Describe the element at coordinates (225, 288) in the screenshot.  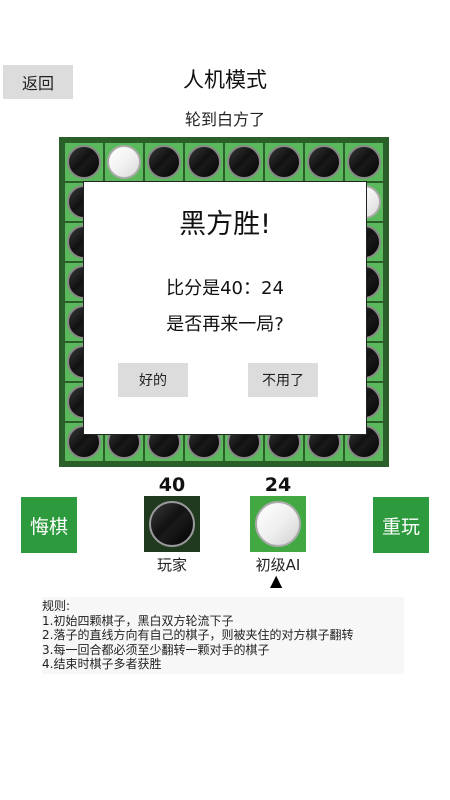
I see `dialog-score: 比分是40：24` at that location.